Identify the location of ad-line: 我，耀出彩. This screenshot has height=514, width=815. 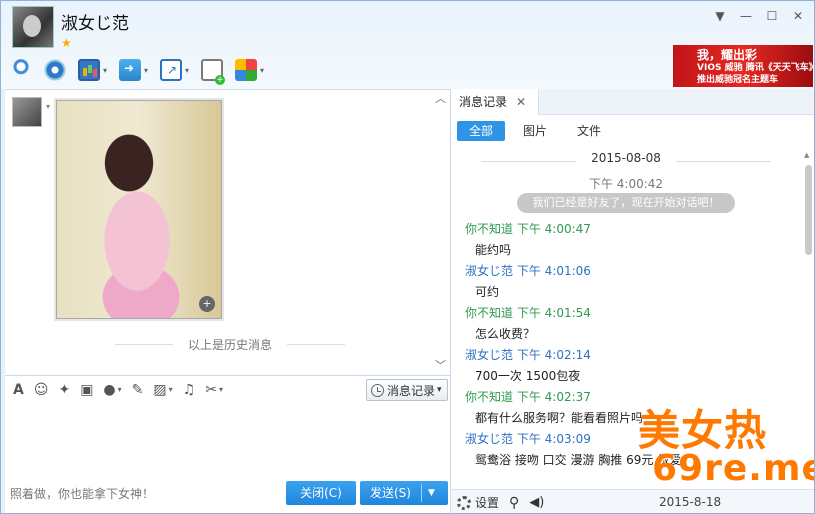
(727, 55).